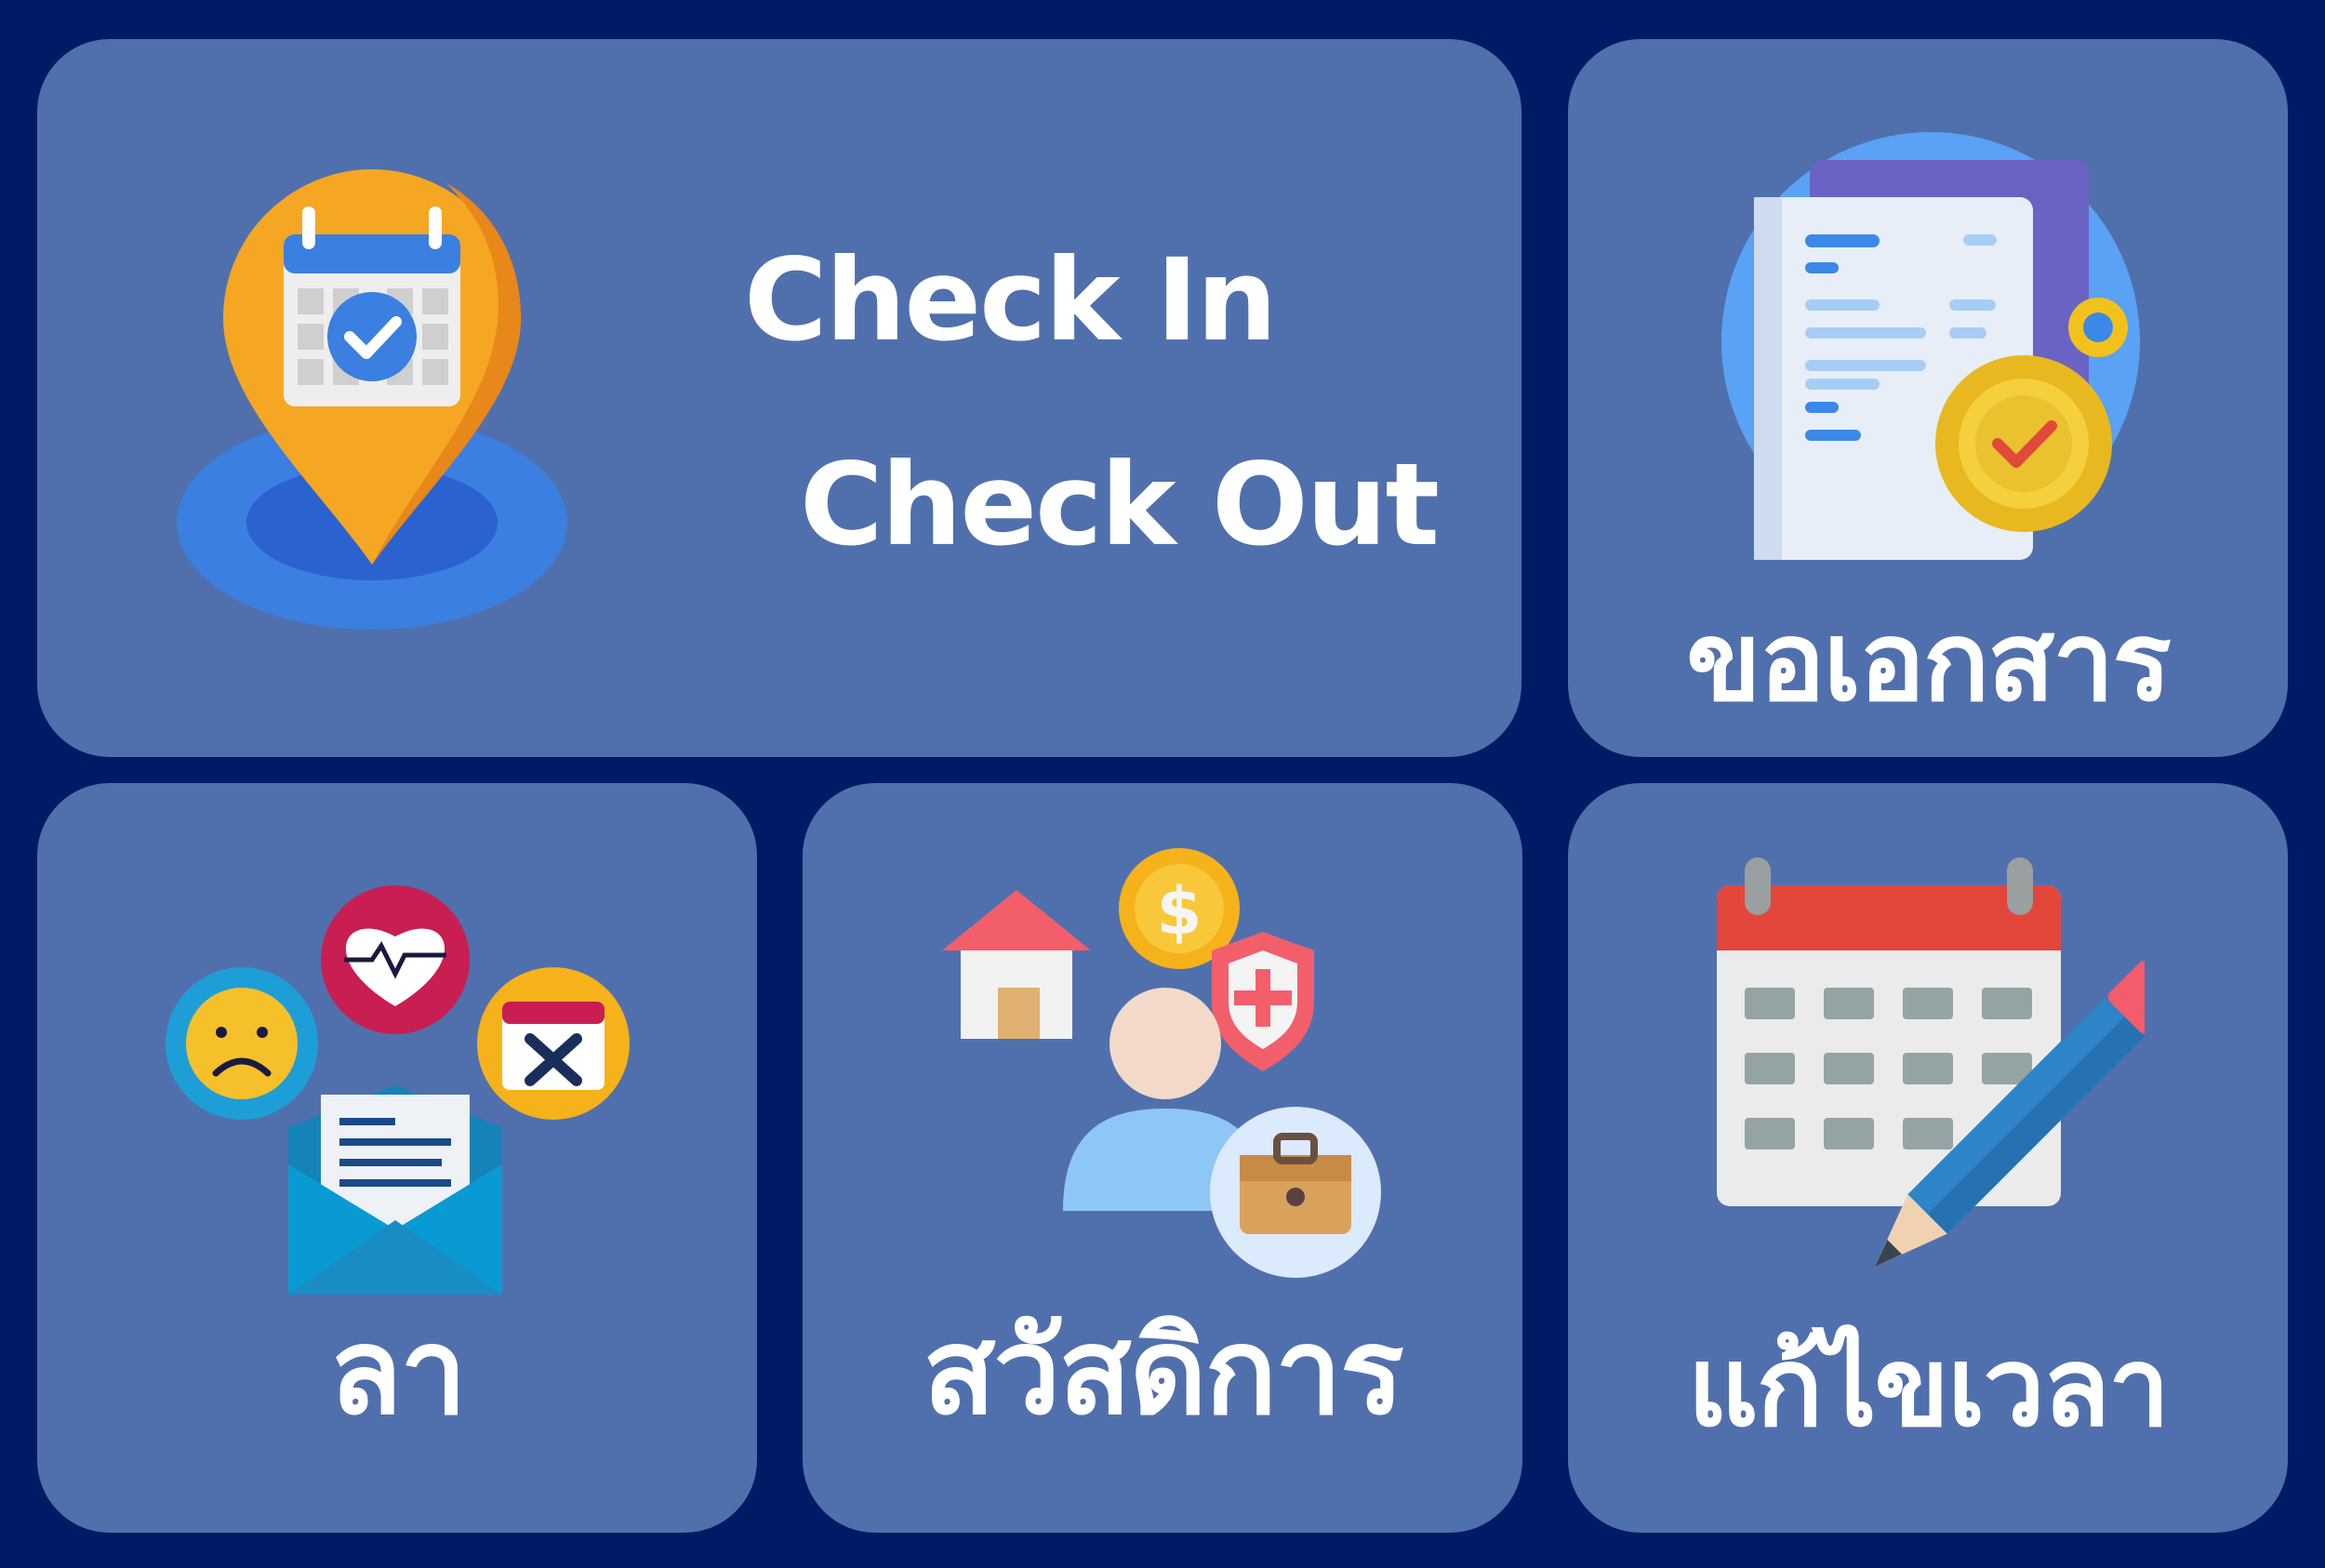  I want to click on edit-time-label: แก้ไขเวลา, so click(1929, 1386).